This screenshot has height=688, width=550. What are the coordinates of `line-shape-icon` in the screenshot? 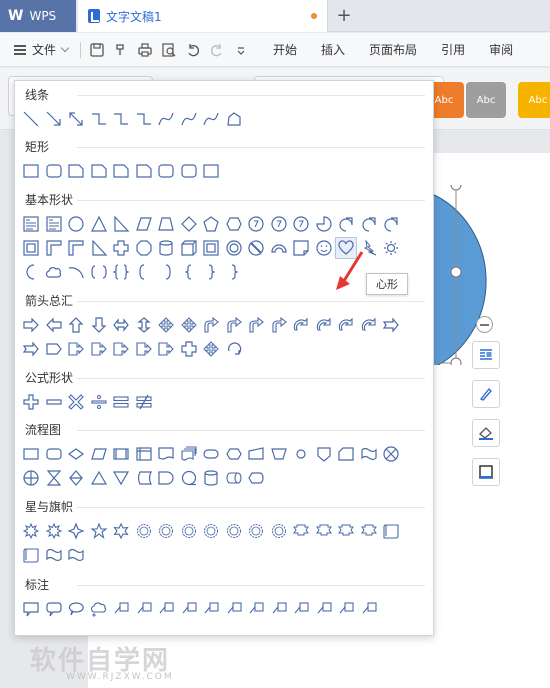 It's located at (31, 119).